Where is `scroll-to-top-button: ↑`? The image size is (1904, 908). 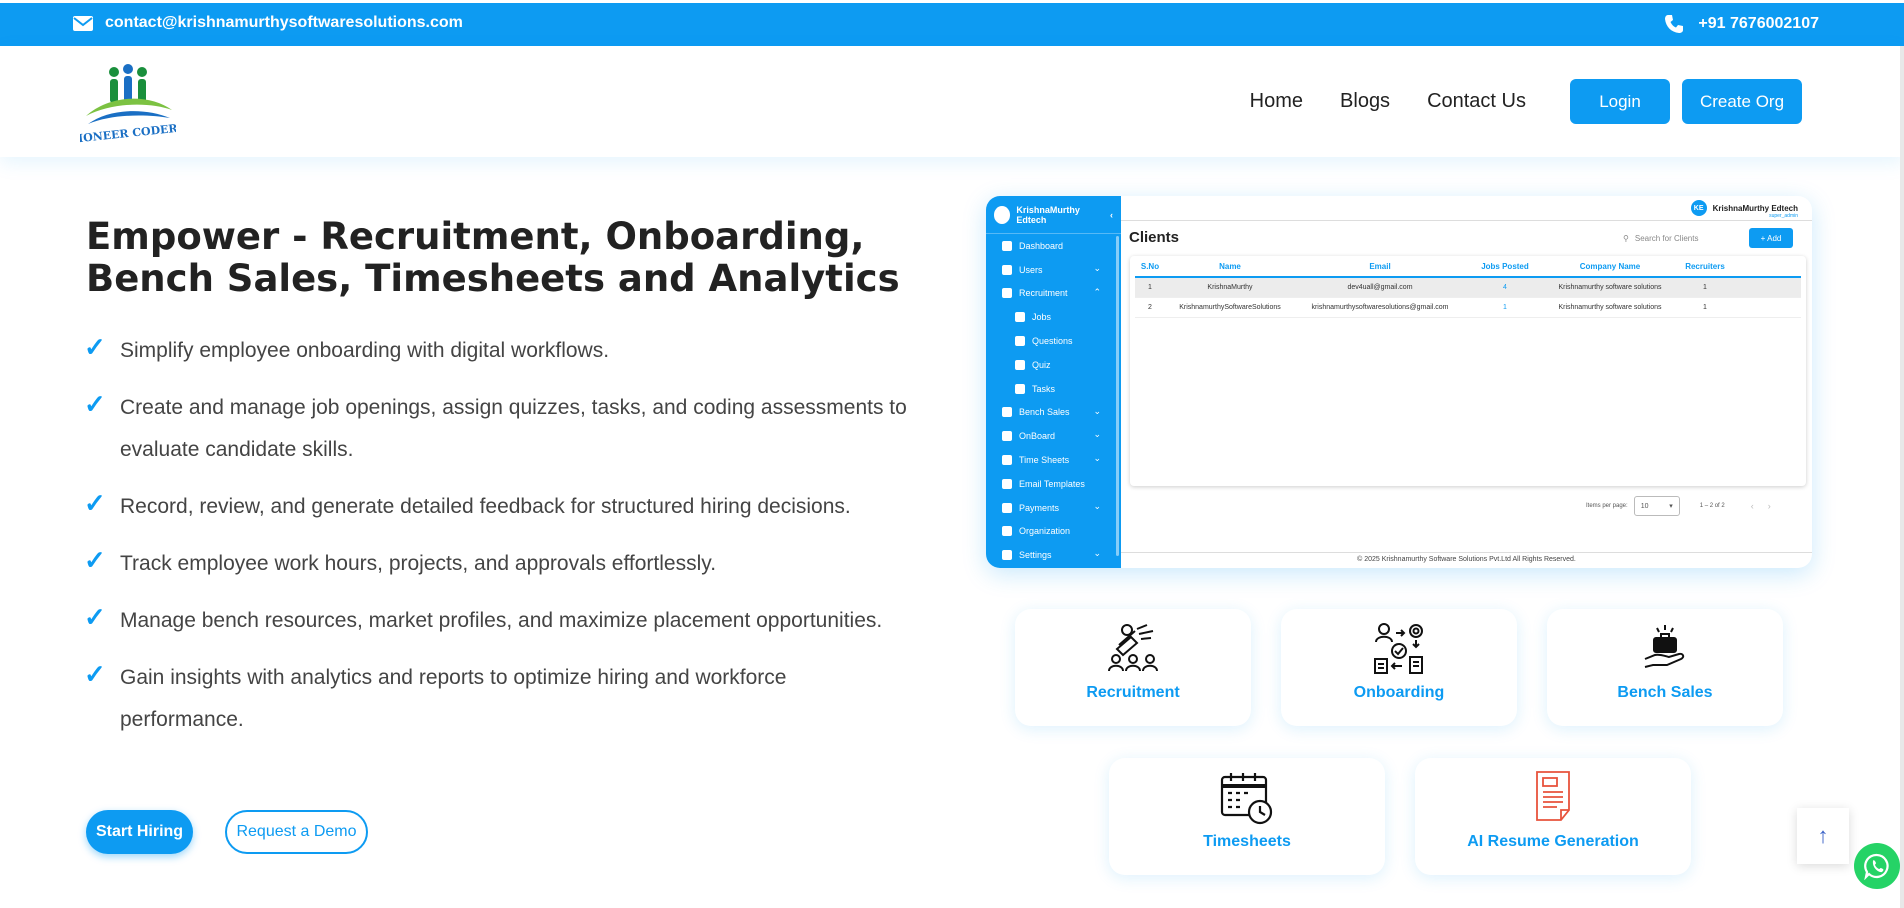
scroll-to-top-button: ↑ is located at coordinates (1823, 836).